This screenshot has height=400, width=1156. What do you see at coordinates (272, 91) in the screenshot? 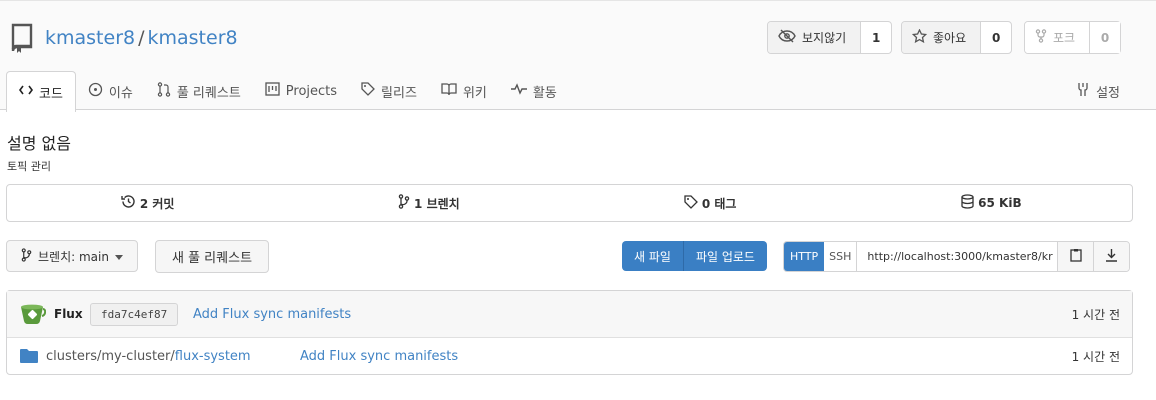
I see `project-icon` at bounding box center [272, 91].